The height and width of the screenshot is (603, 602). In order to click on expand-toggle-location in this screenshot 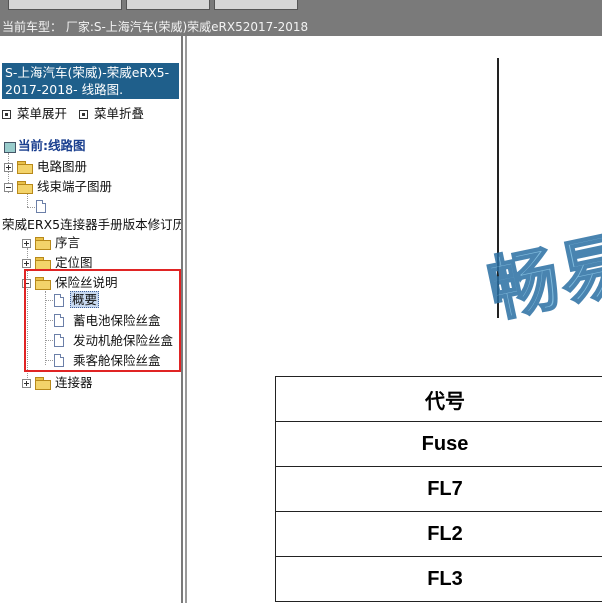, I will do `click(26, 263)`.